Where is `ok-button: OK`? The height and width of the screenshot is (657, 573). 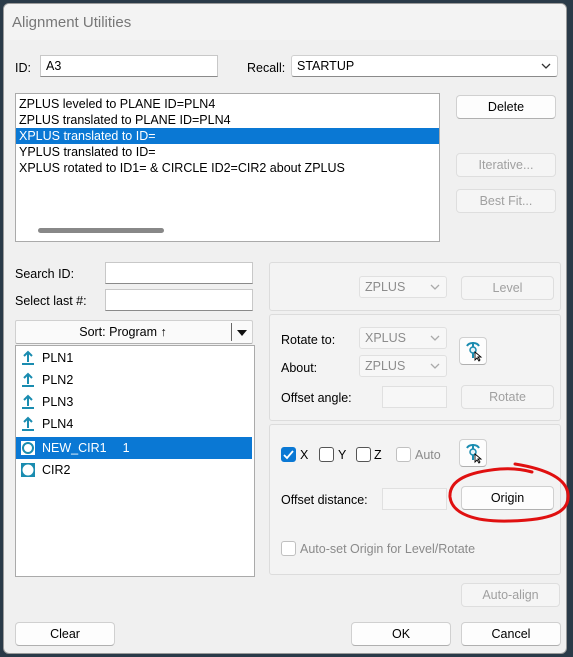 ok-button: OK is located at coordinates (401, 634).